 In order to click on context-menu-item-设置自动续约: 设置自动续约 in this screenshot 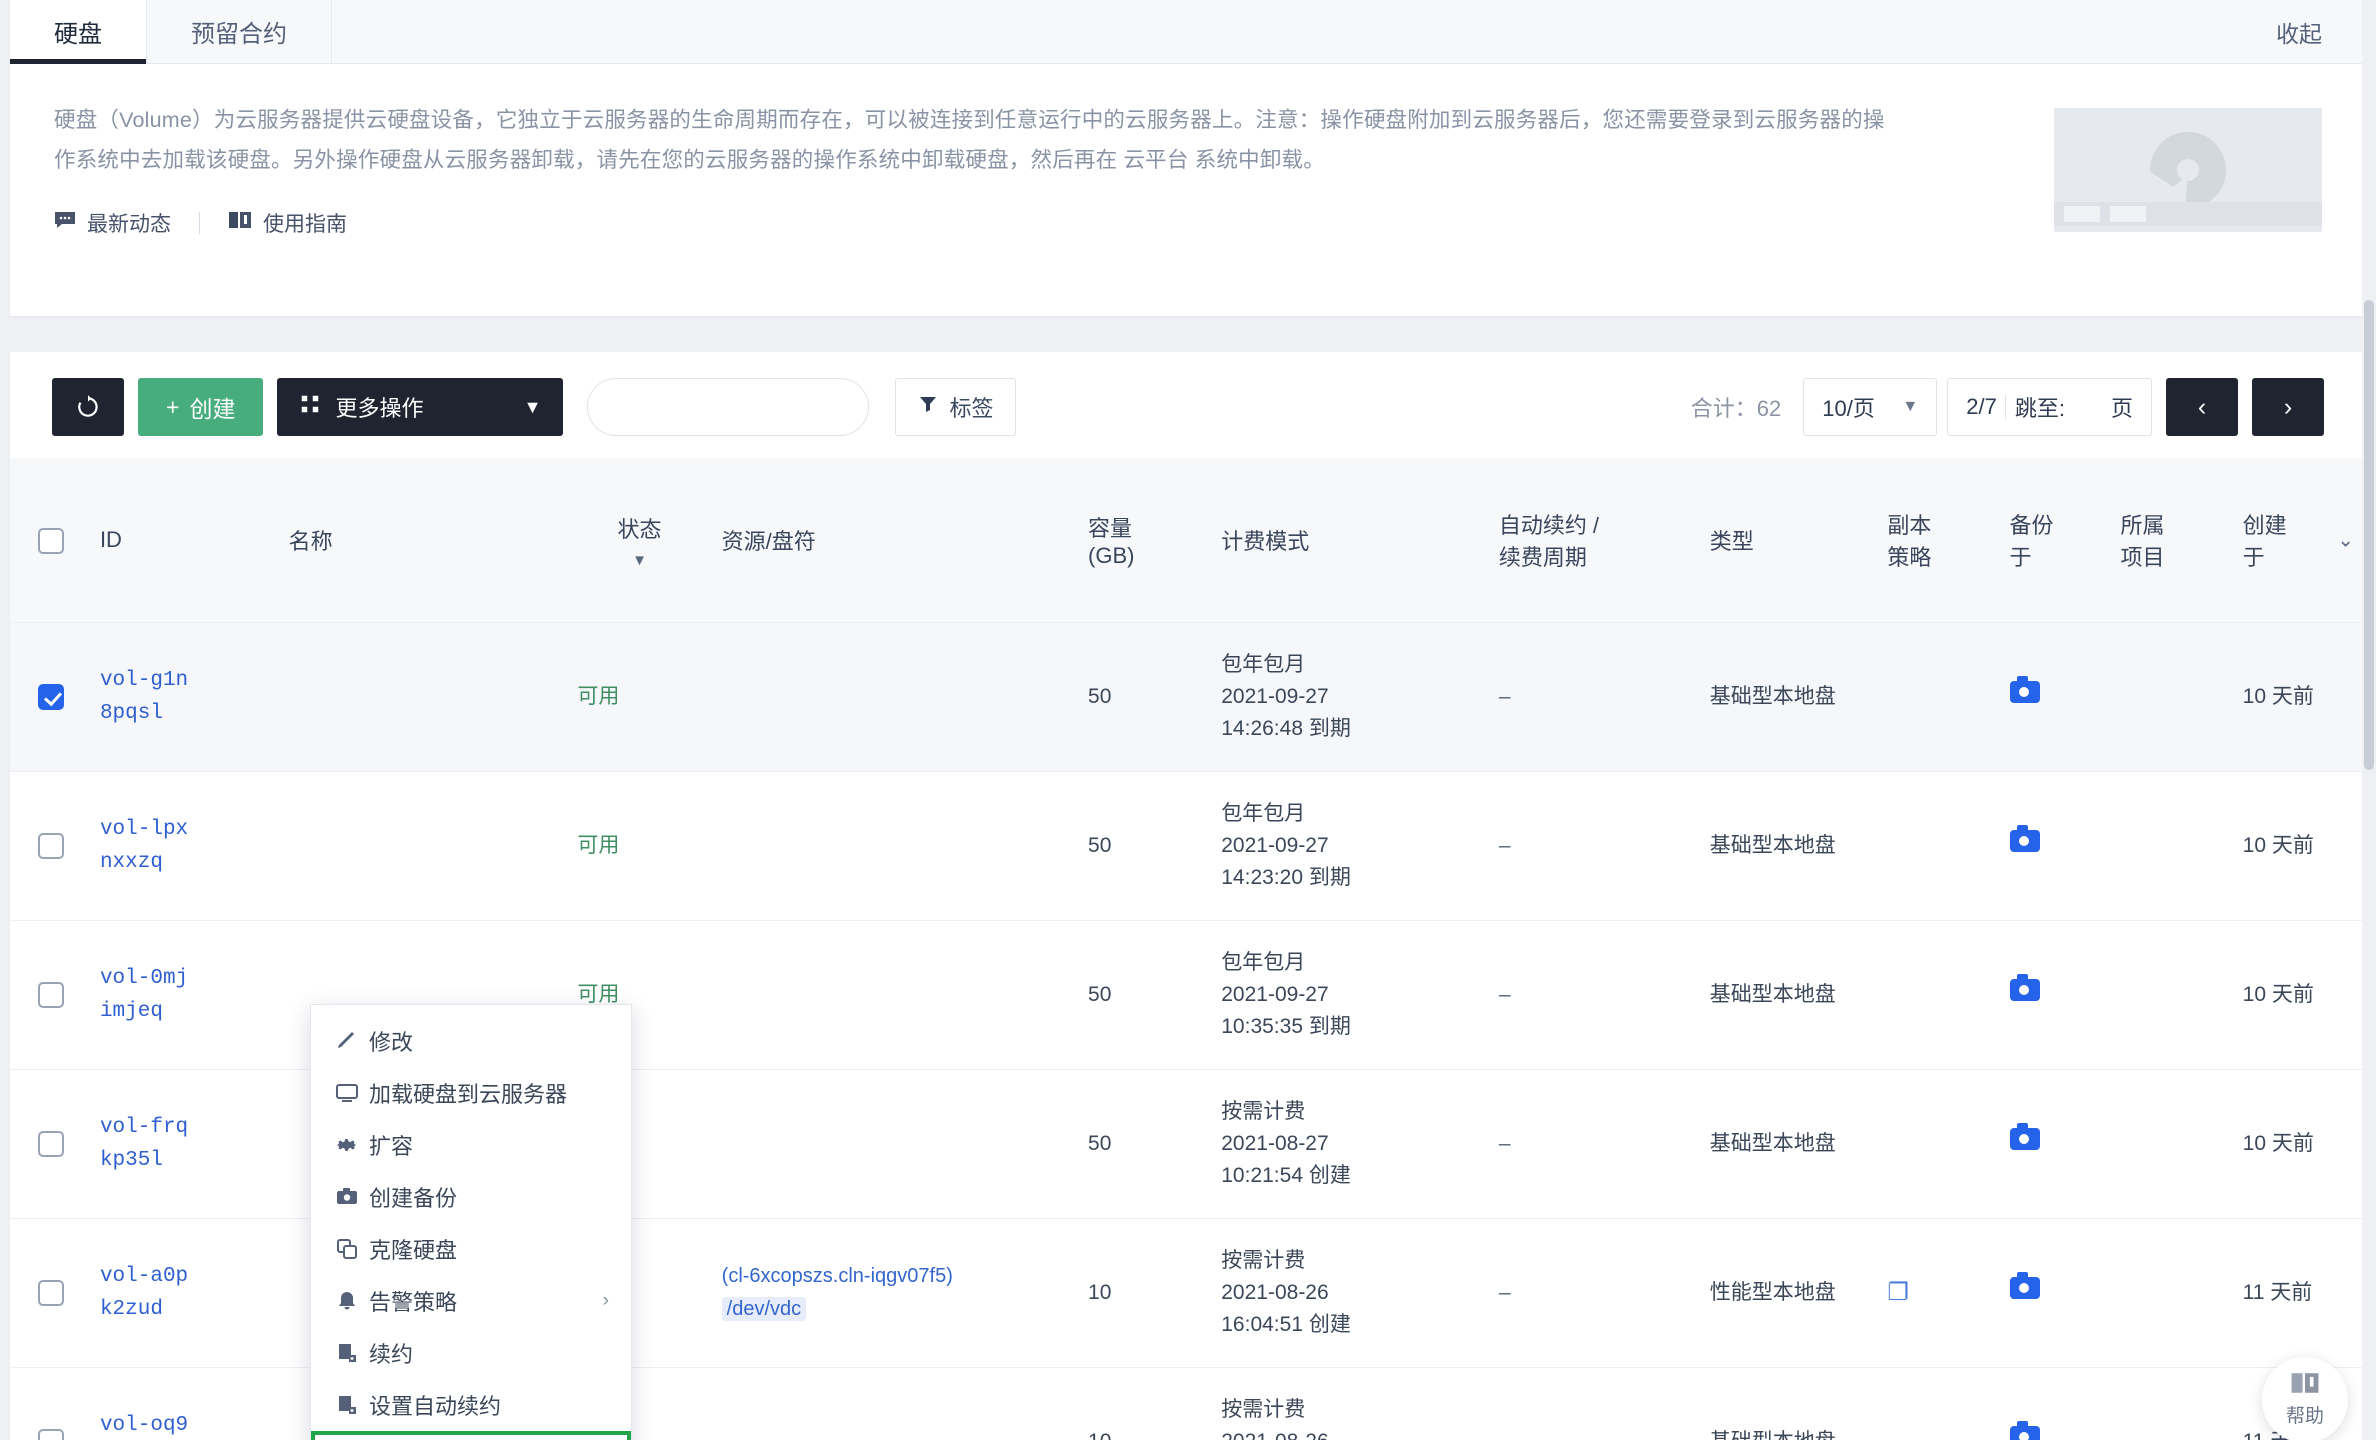, I will do `click(471, 1405)`.